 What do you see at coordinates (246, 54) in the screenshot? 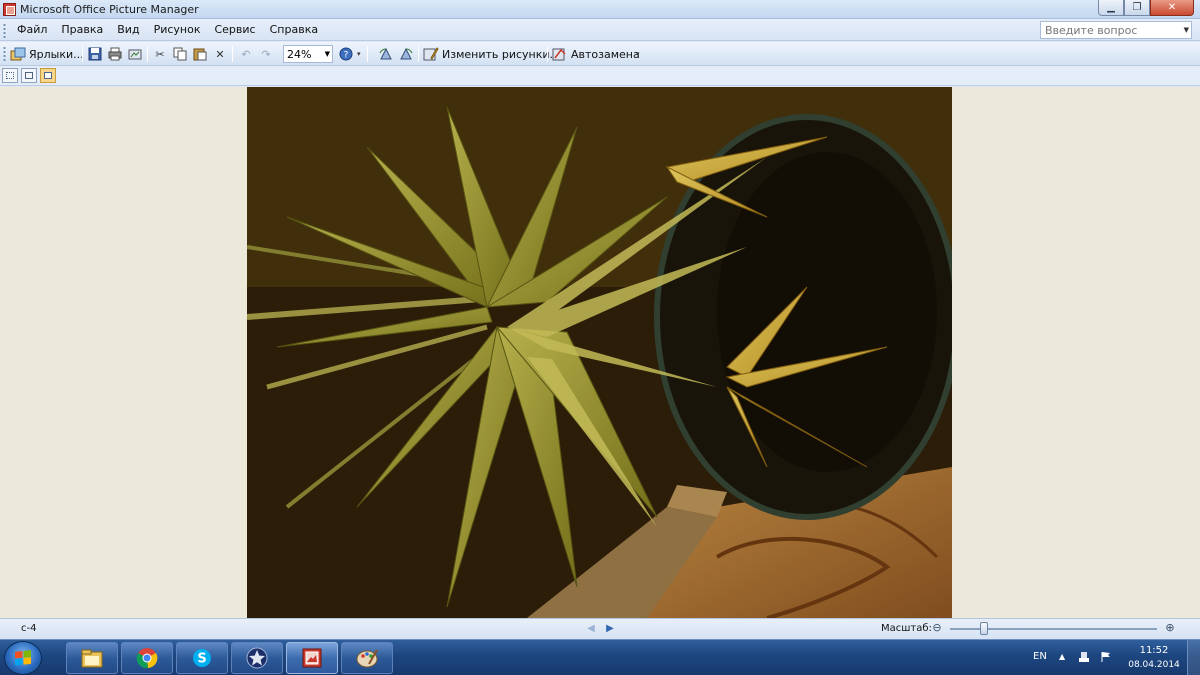
I see `undo-icon: ↶` at bounding box center [246, 54].